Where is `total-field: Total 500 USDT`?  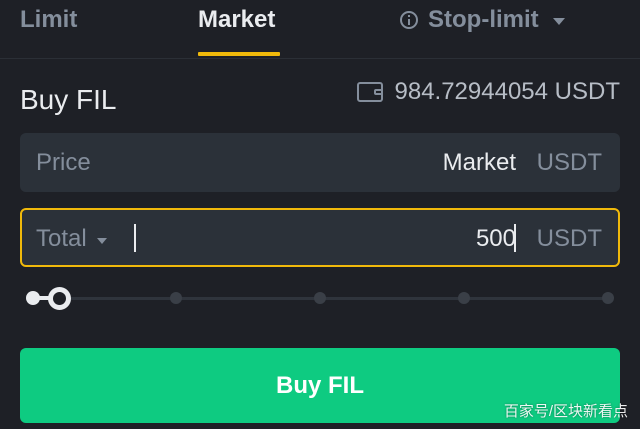
total-field: Total 500 USDT is located at coordinates (320, 237).